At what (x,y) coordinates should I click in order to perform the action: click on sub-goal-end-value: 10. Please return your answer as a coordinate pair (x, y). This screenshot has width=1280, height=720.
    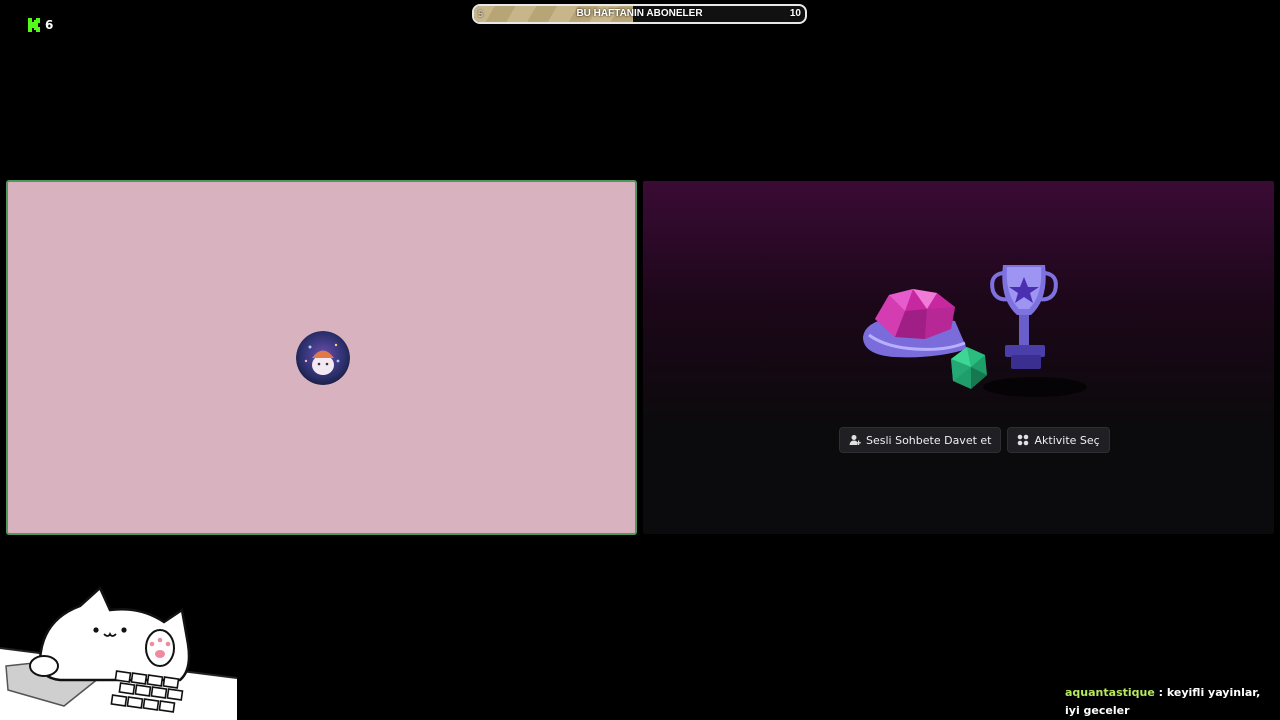
    Looking at the image, I should click on (795, 13).